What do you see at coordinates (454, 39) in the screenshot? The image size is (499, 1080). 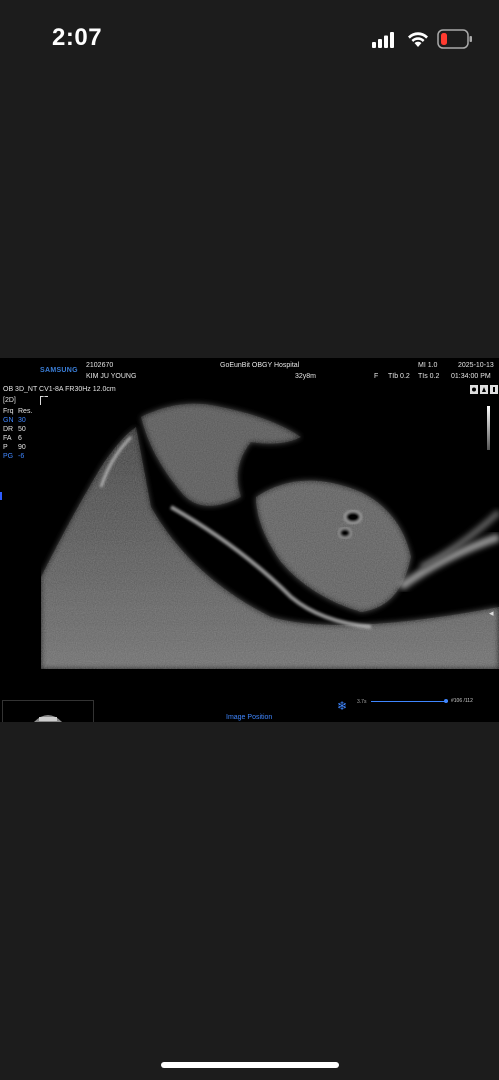 I see `battery-icon` at bounding box center [454, 39].